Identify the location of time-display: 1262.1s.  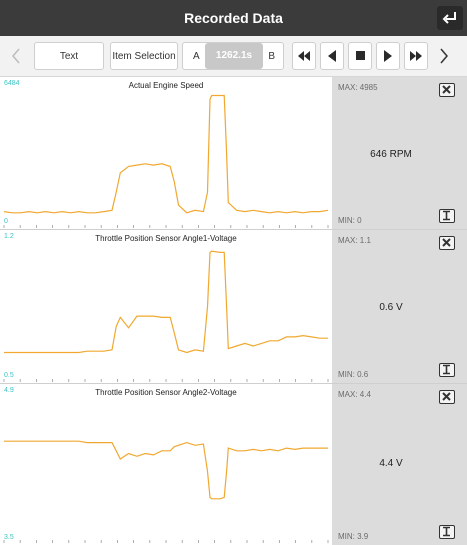
(234, 56).